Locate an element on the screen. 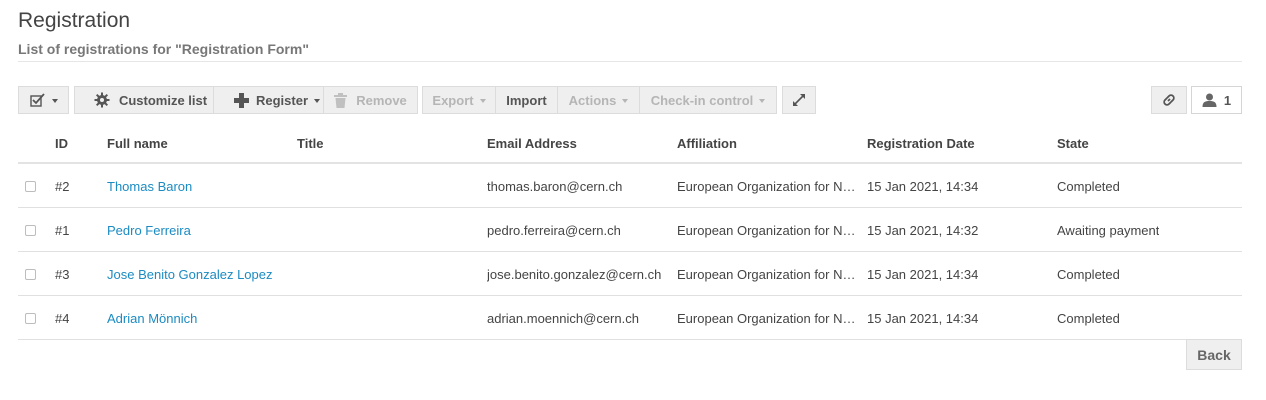 This screenshot has height=400, width=1266. user-count: 1 is located at coordinates (1227, 100).